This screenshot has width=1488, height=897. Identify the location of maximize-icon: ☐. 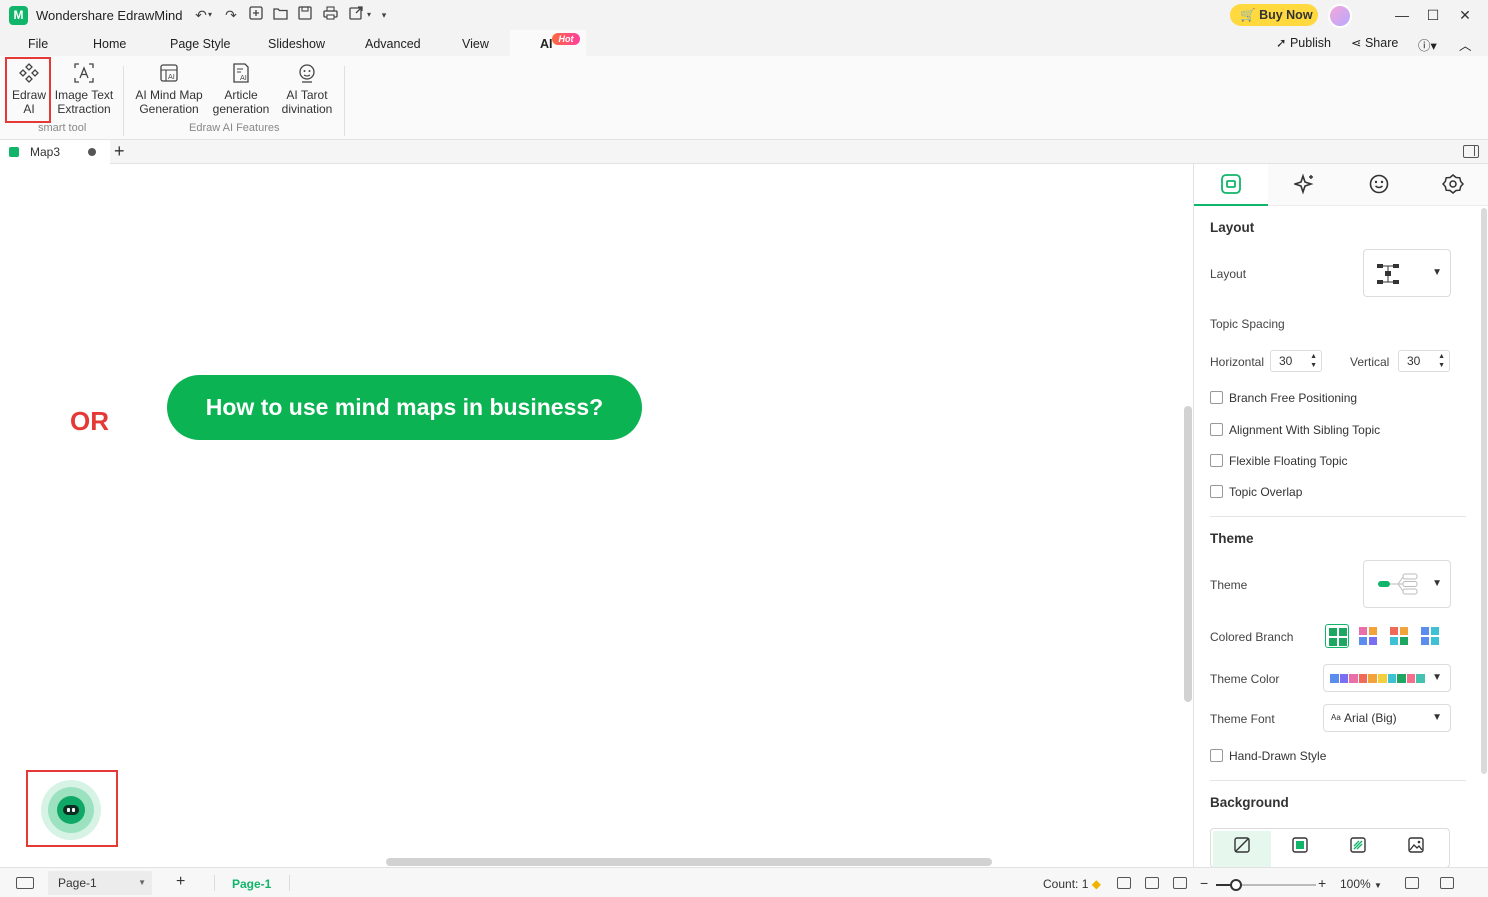
(1433, 15).